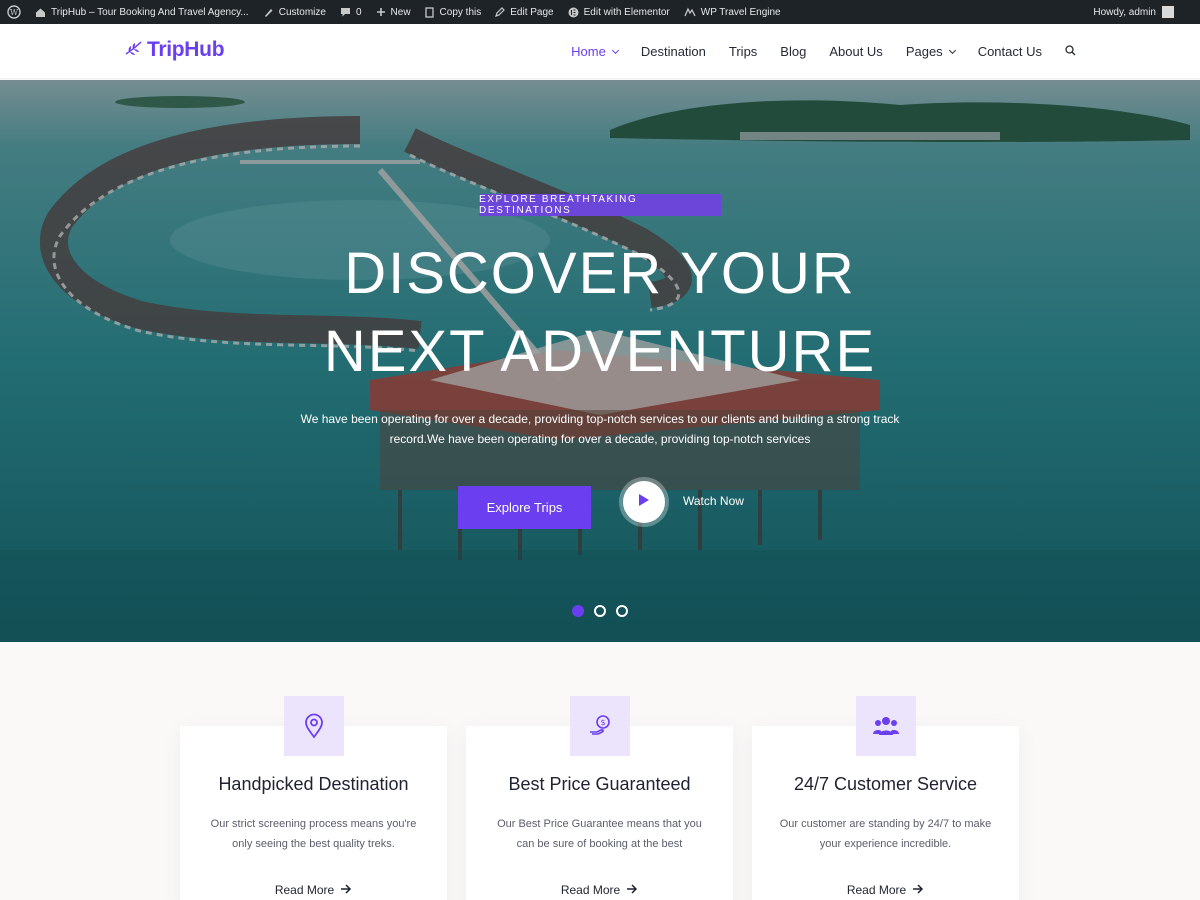  I want to click on nav-contact-us: Contact Us, so click(1010, 51).